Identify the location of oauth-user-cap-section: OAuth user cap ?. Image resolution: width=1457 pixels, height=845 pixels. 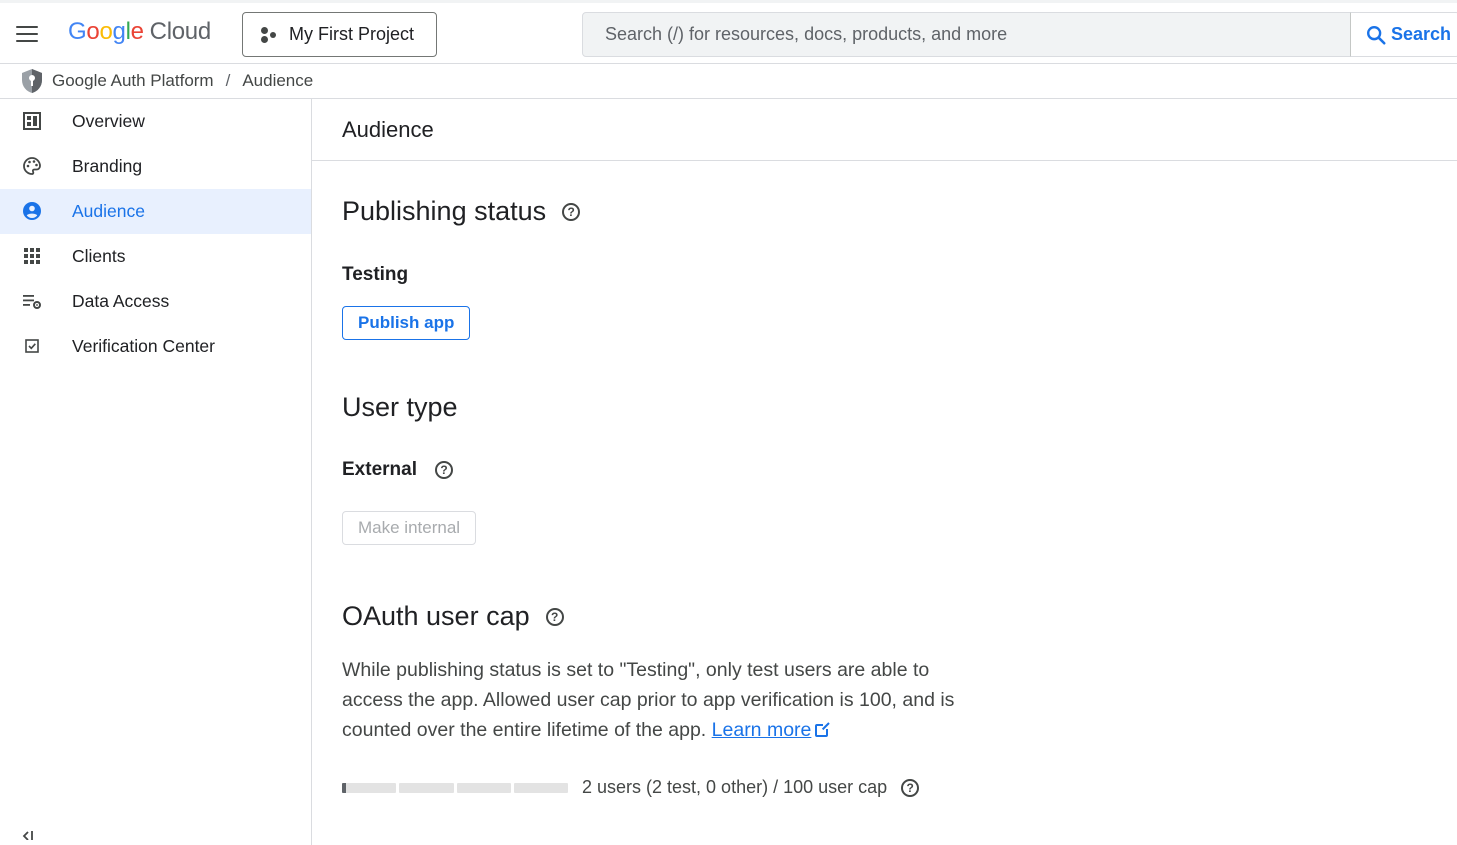
(453, 616).